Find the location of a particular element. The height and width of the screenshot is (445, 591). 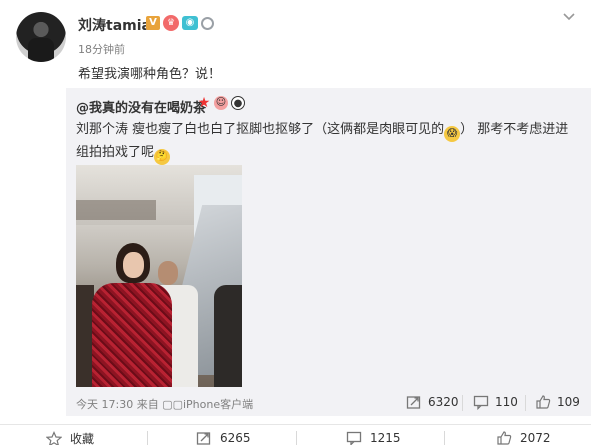

favorite-label: 收藏 is located at coordinates (82, 438).